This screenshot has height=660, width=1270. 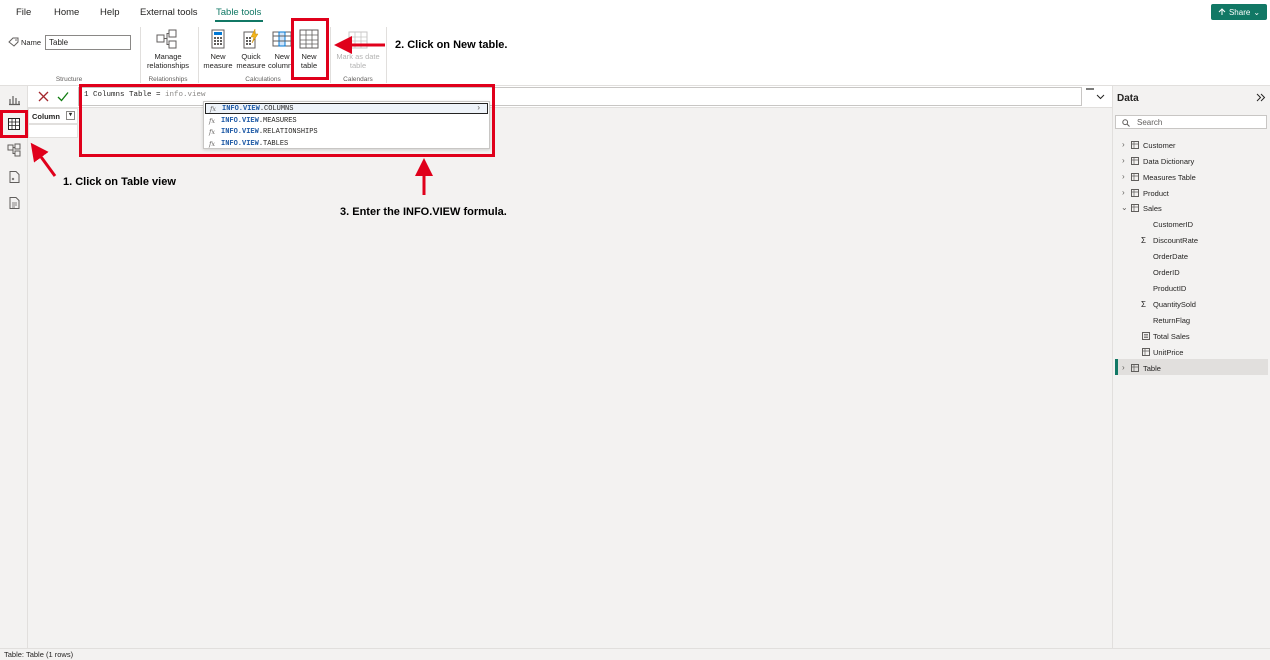 What do you see at coordinates (239, 21) in the screenshot?
I see `active-tab-indicator` at bounding box center [239, 21].